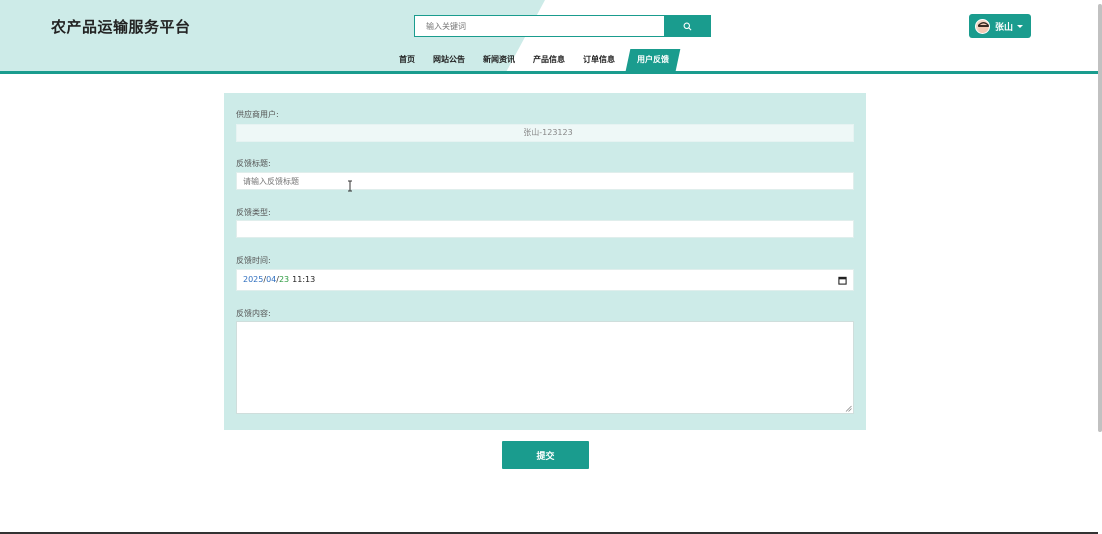 Image resolution: width=1102 pixels, height=534 pixels. I want to click on supplier-label: 供应商用户:, so click(257, 114).